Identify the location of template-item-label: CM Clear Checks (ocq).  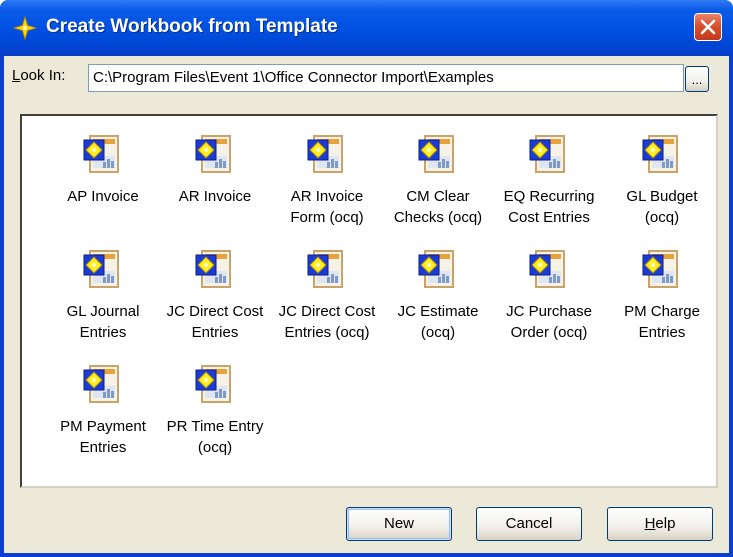
(438, 207).